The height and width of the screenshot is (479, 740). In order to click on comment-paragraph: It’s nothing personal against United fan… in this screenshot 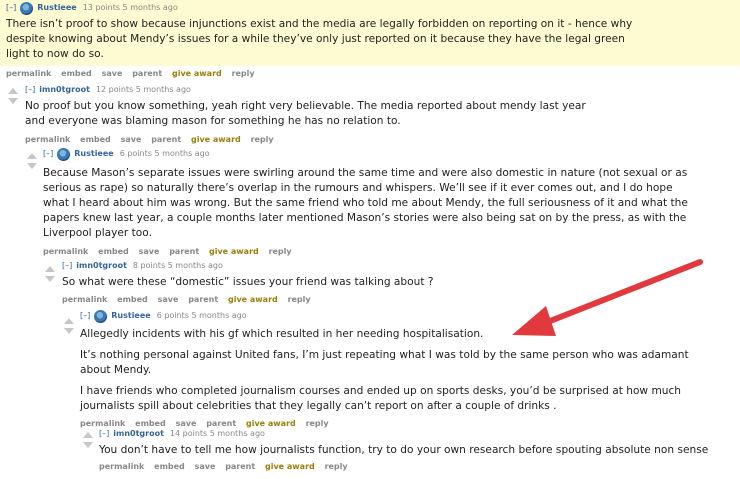, I will do `click(384, 362)`.